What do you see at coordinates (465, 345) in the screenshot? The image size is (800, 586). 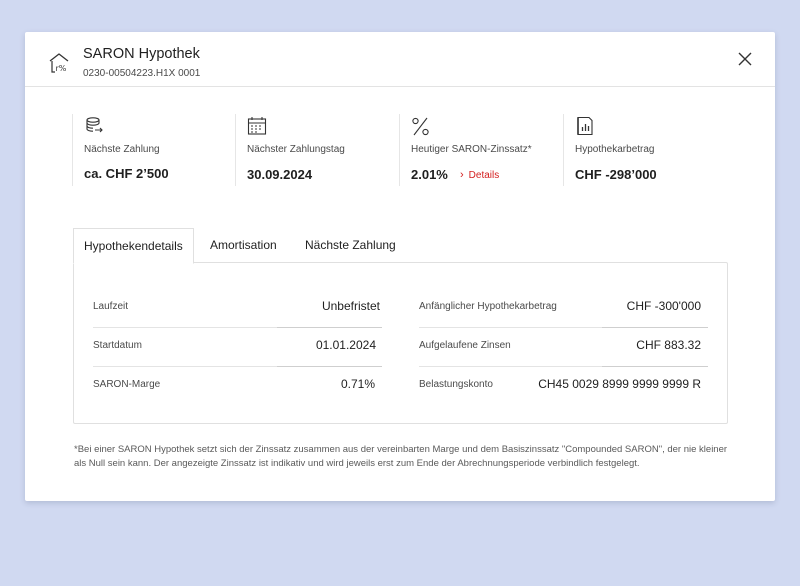 I see `detail-label: Aufgelaufene Zinsen` at bounding box center [465, 345].